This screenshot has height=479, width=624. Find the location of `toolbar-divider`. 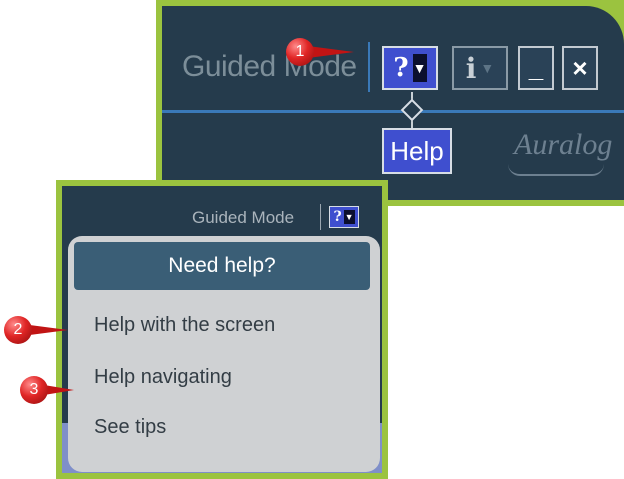

toolbar-divider is located at coordinates (393, 111).